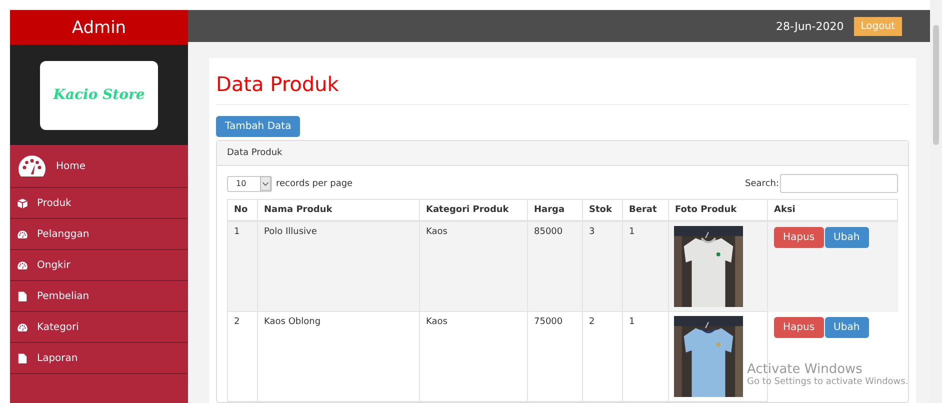 The image size is (942, 403). Describe the element at coordinates (99, 95) in the screenshot. I see `store-logo: Kacio Store` at that location.